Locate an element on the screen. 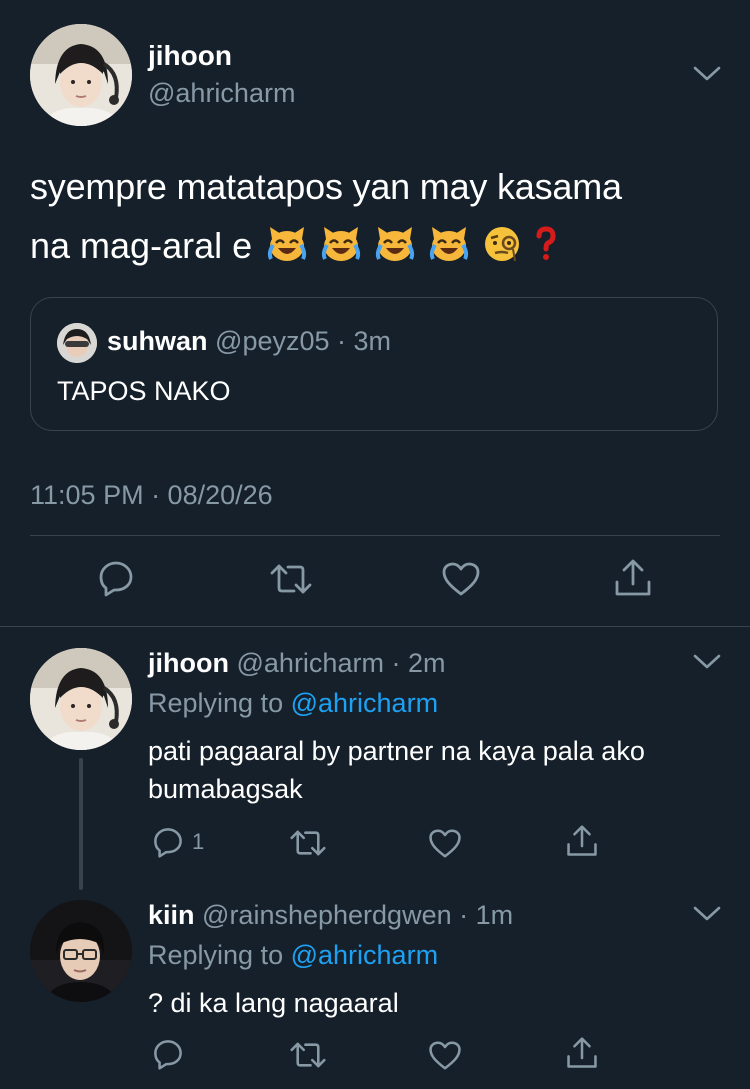 This screenshot has width=750, height=1089. quoted-handle: @peyz05 is located at coordinates (272, 341).